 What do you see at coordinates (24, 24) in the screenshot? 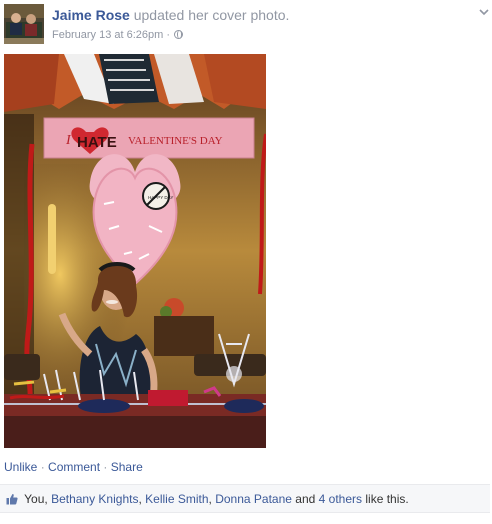
I see `author-avatar` at bounding box center [24, 24].